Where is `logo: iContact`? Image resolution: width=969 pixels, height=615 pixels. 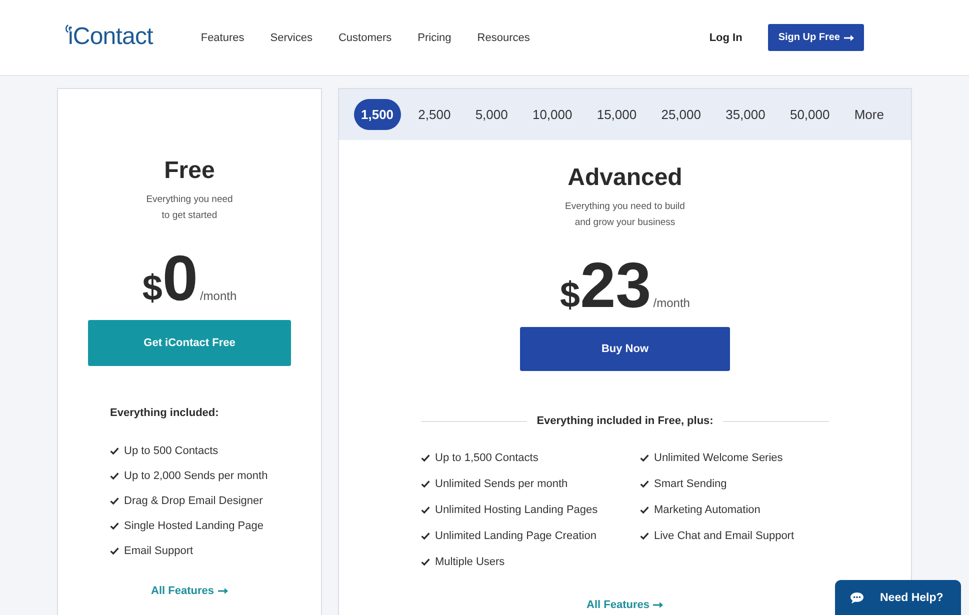 logo: iContact is located at coordinates (108, 36).